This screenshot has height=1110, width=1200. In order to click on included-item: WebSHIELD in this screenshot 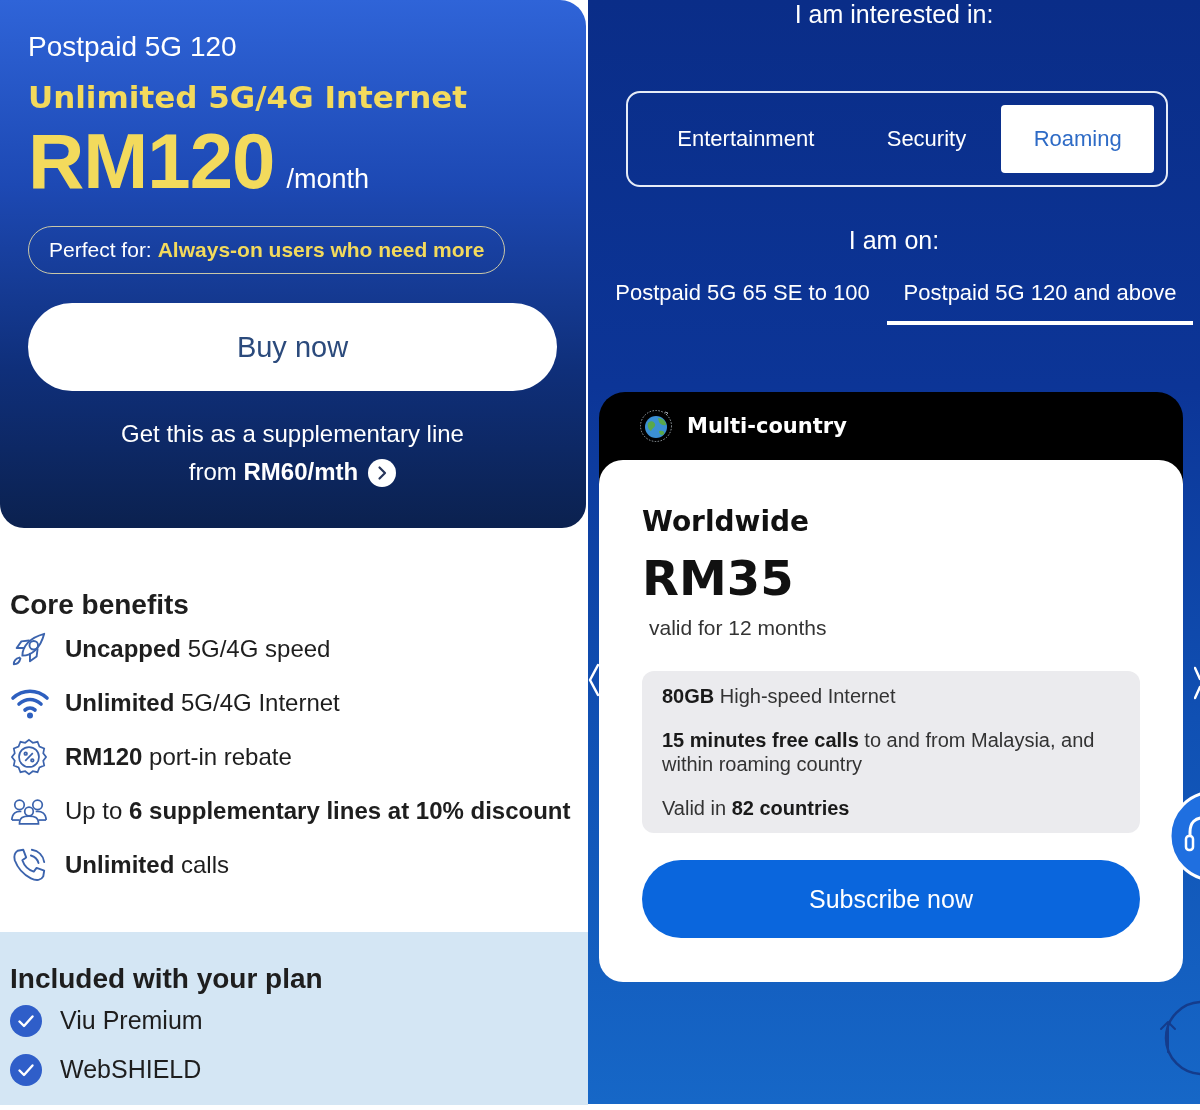, I will do `click(131, 1069)`.